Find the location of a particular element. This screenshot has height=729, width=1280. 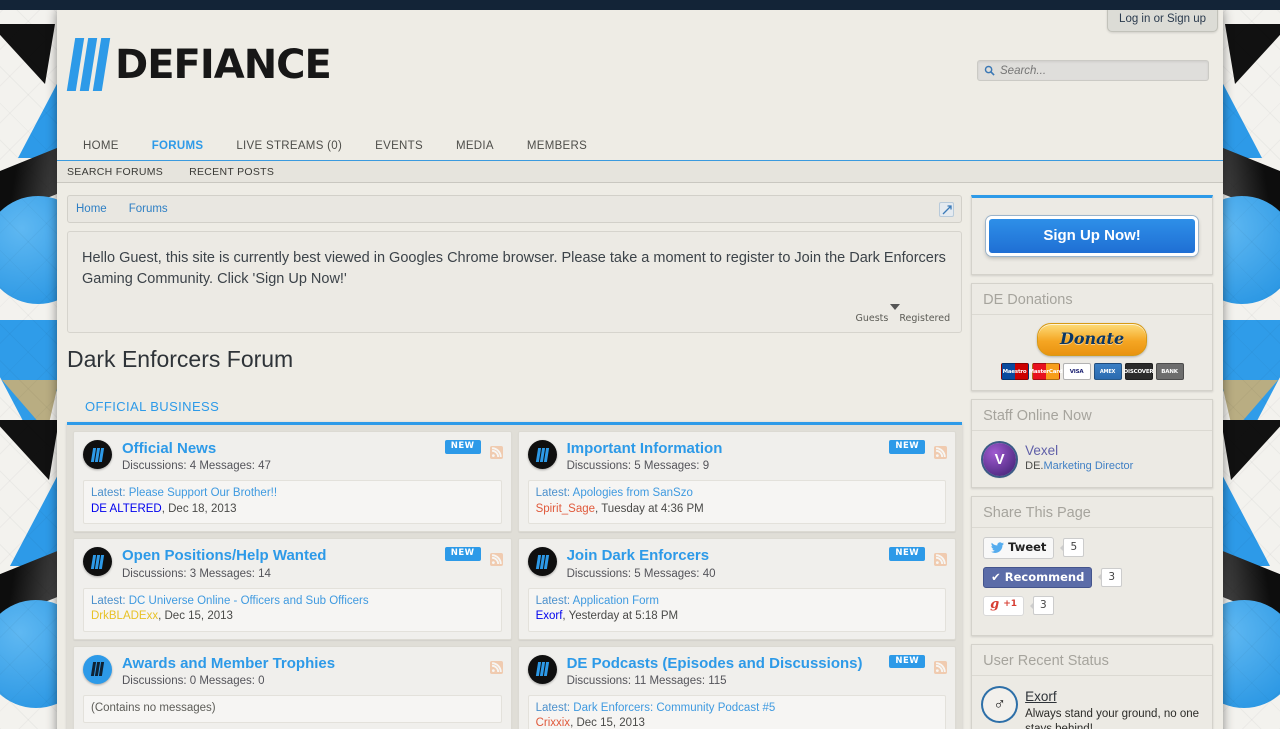

staff-role-link: Marketing Director is located at coordinates (1088, 466).